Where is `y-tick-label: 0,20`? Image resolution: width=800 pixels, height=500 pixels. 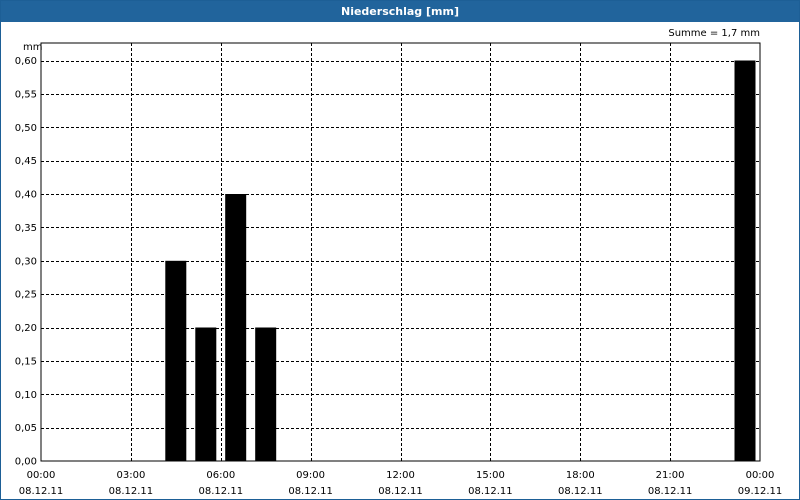 y-tick-label: 0,20 is located at coordinates (26, 328).